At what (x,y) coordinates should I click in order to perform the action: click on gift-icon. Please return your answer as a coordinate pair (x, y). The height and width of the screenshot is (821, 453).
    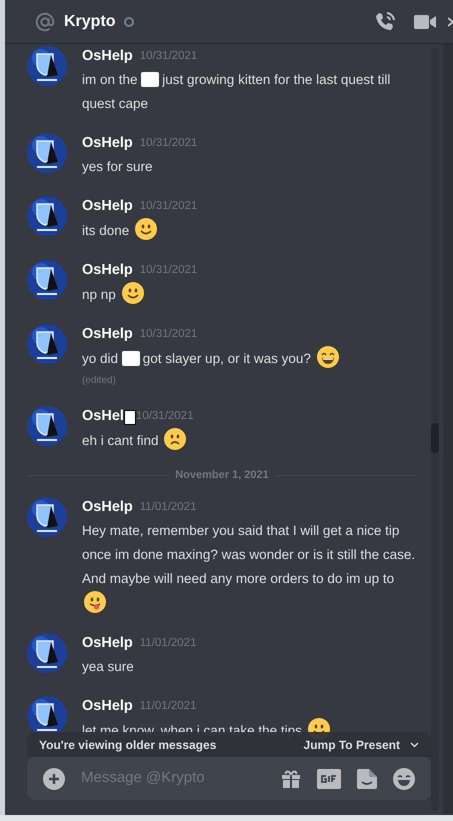
    Looking at the image, I should click on (291, 778).